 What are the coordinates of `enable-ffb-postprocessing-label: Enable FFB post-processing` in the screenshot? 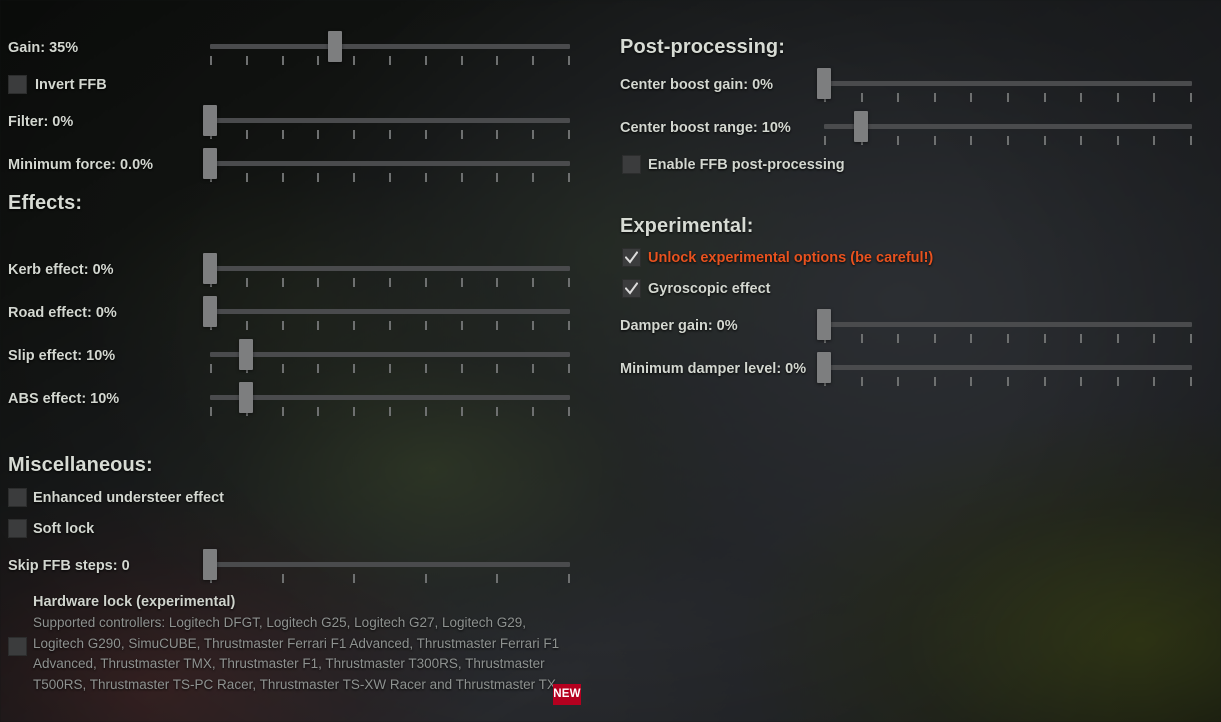 It's located at (746, 165).